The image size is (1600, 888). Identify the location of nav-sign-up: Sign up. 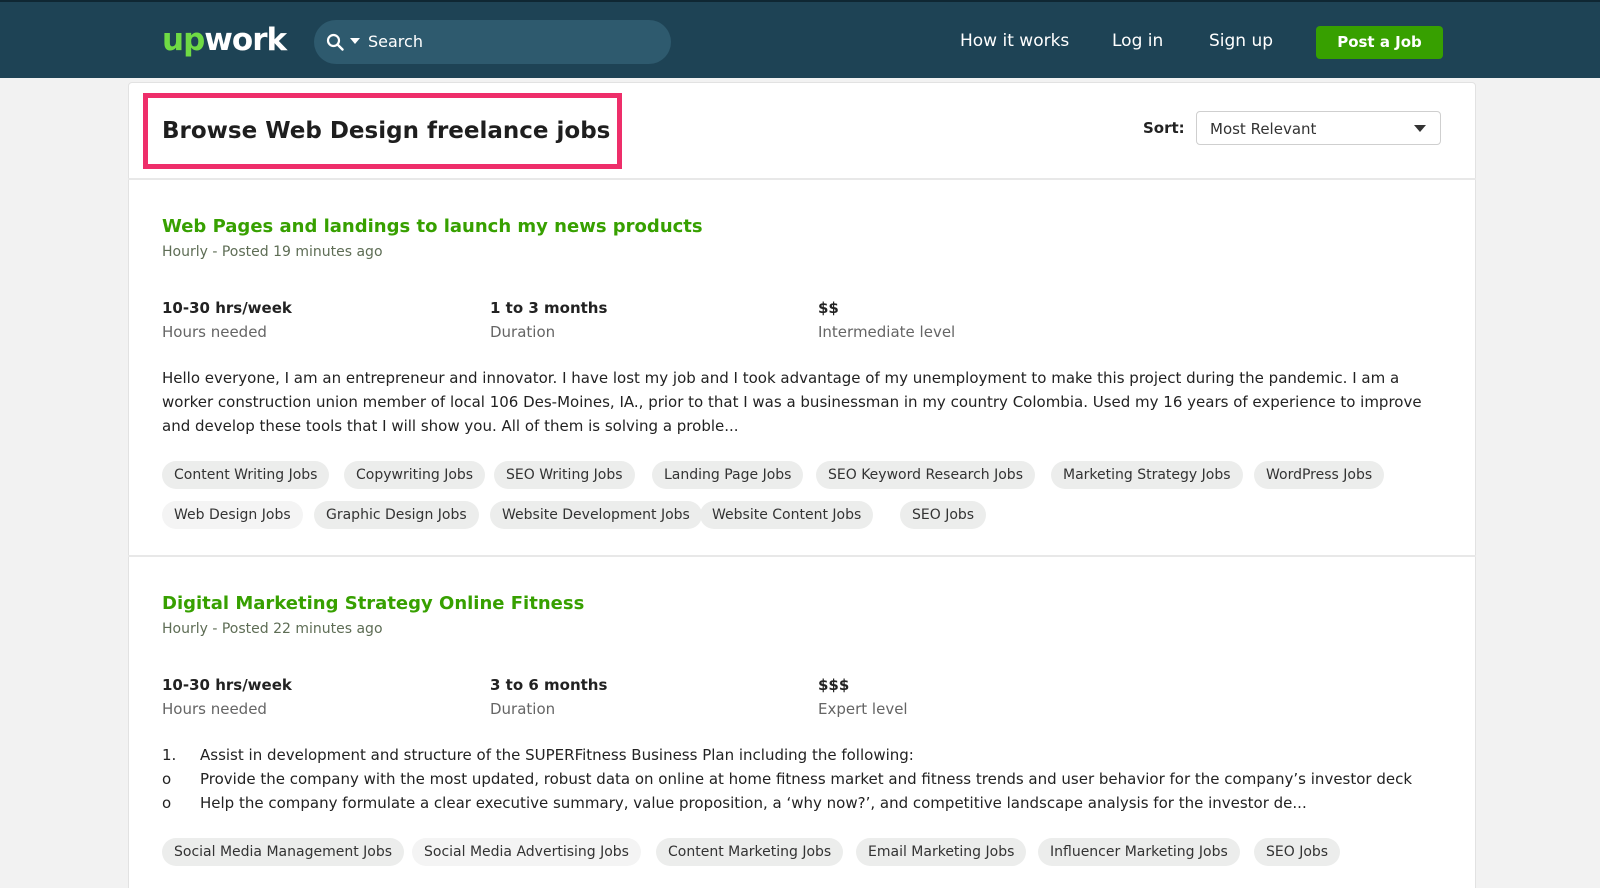
(1241, 41).